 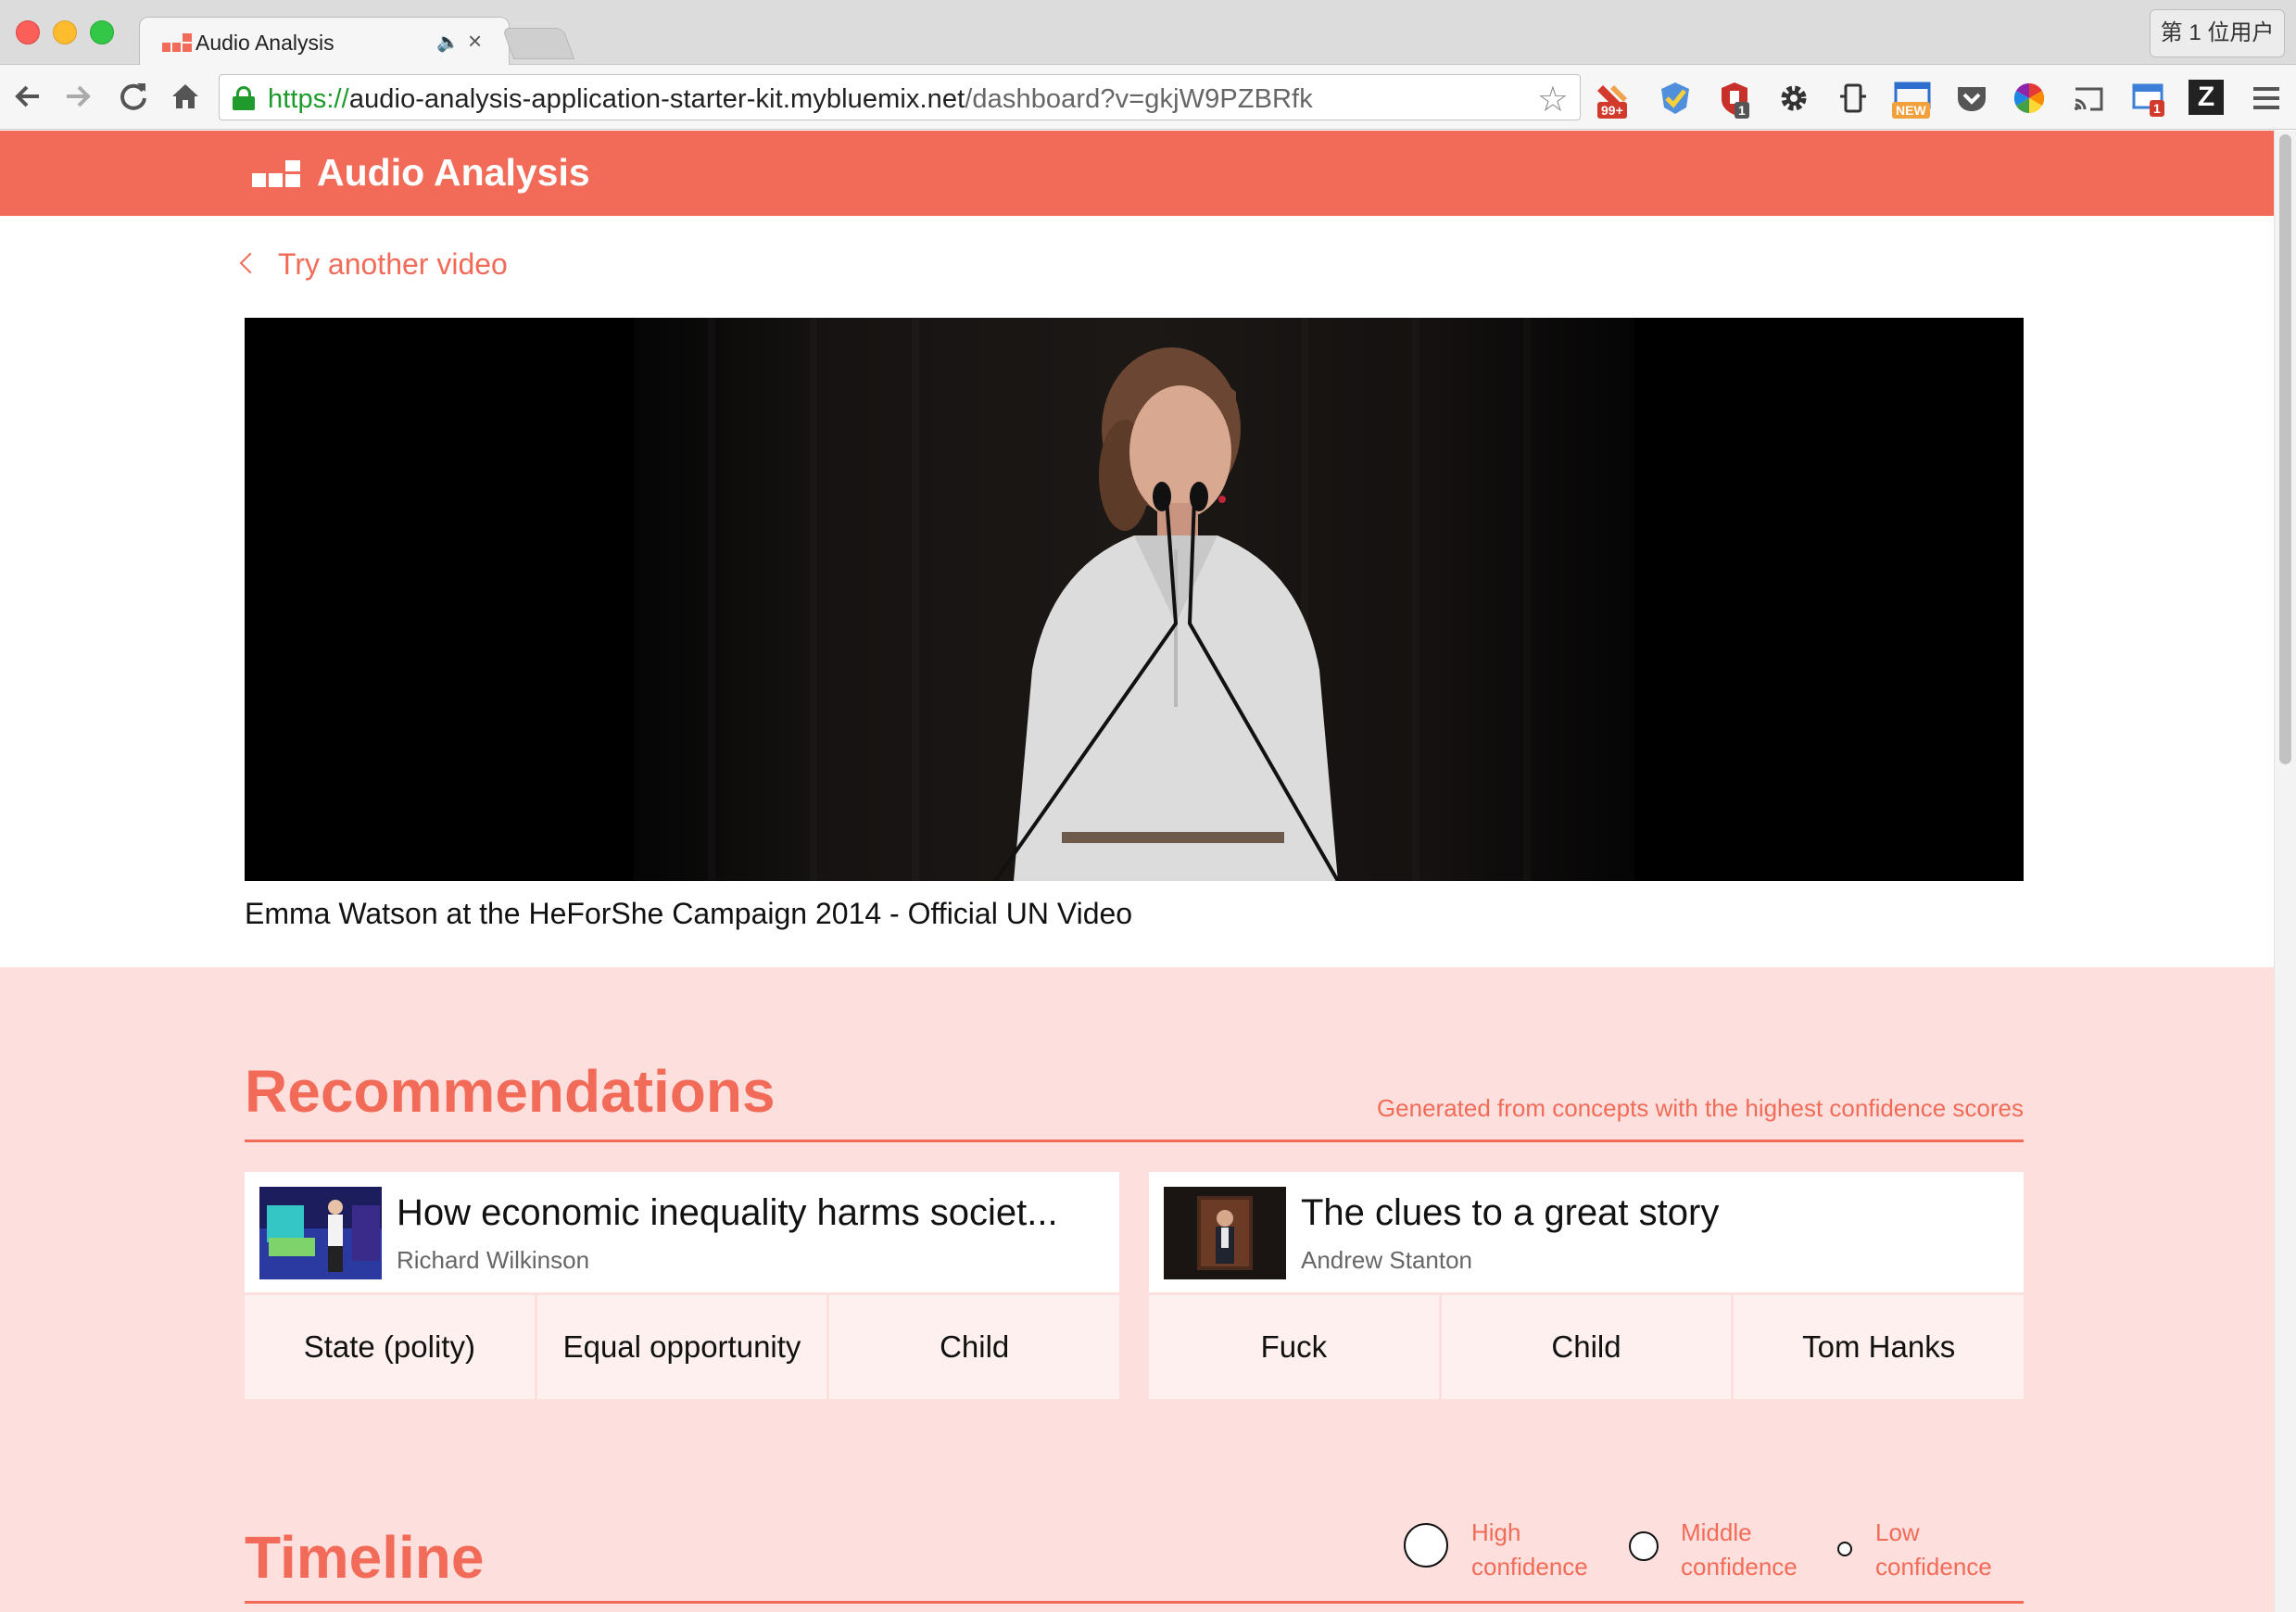 What do you see at coordinates (1137, 174) in the screenshot?
I see `app-header: Audio Analysis` at bounding box center [1137, 174].